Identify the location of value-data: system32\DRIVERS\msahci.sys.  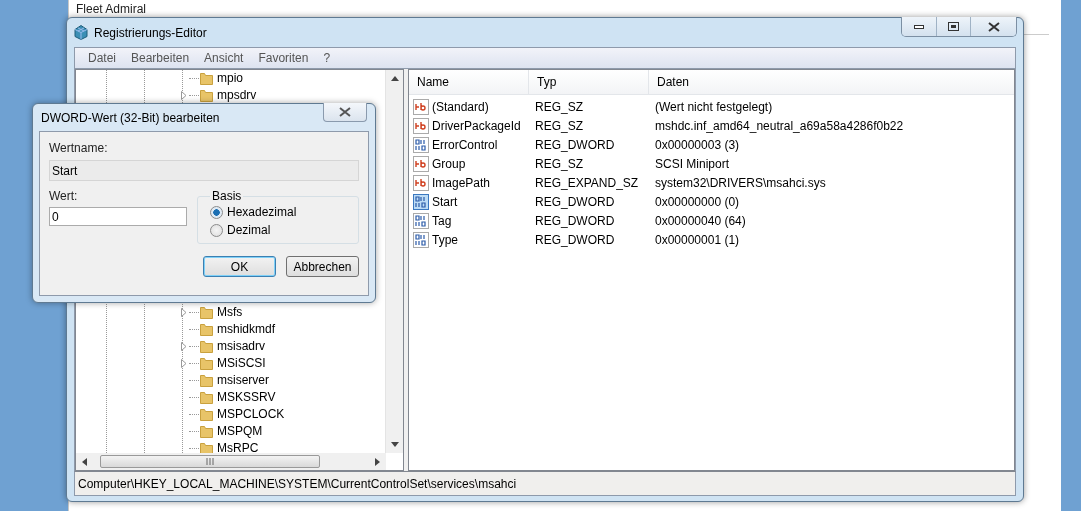
(740, 182).